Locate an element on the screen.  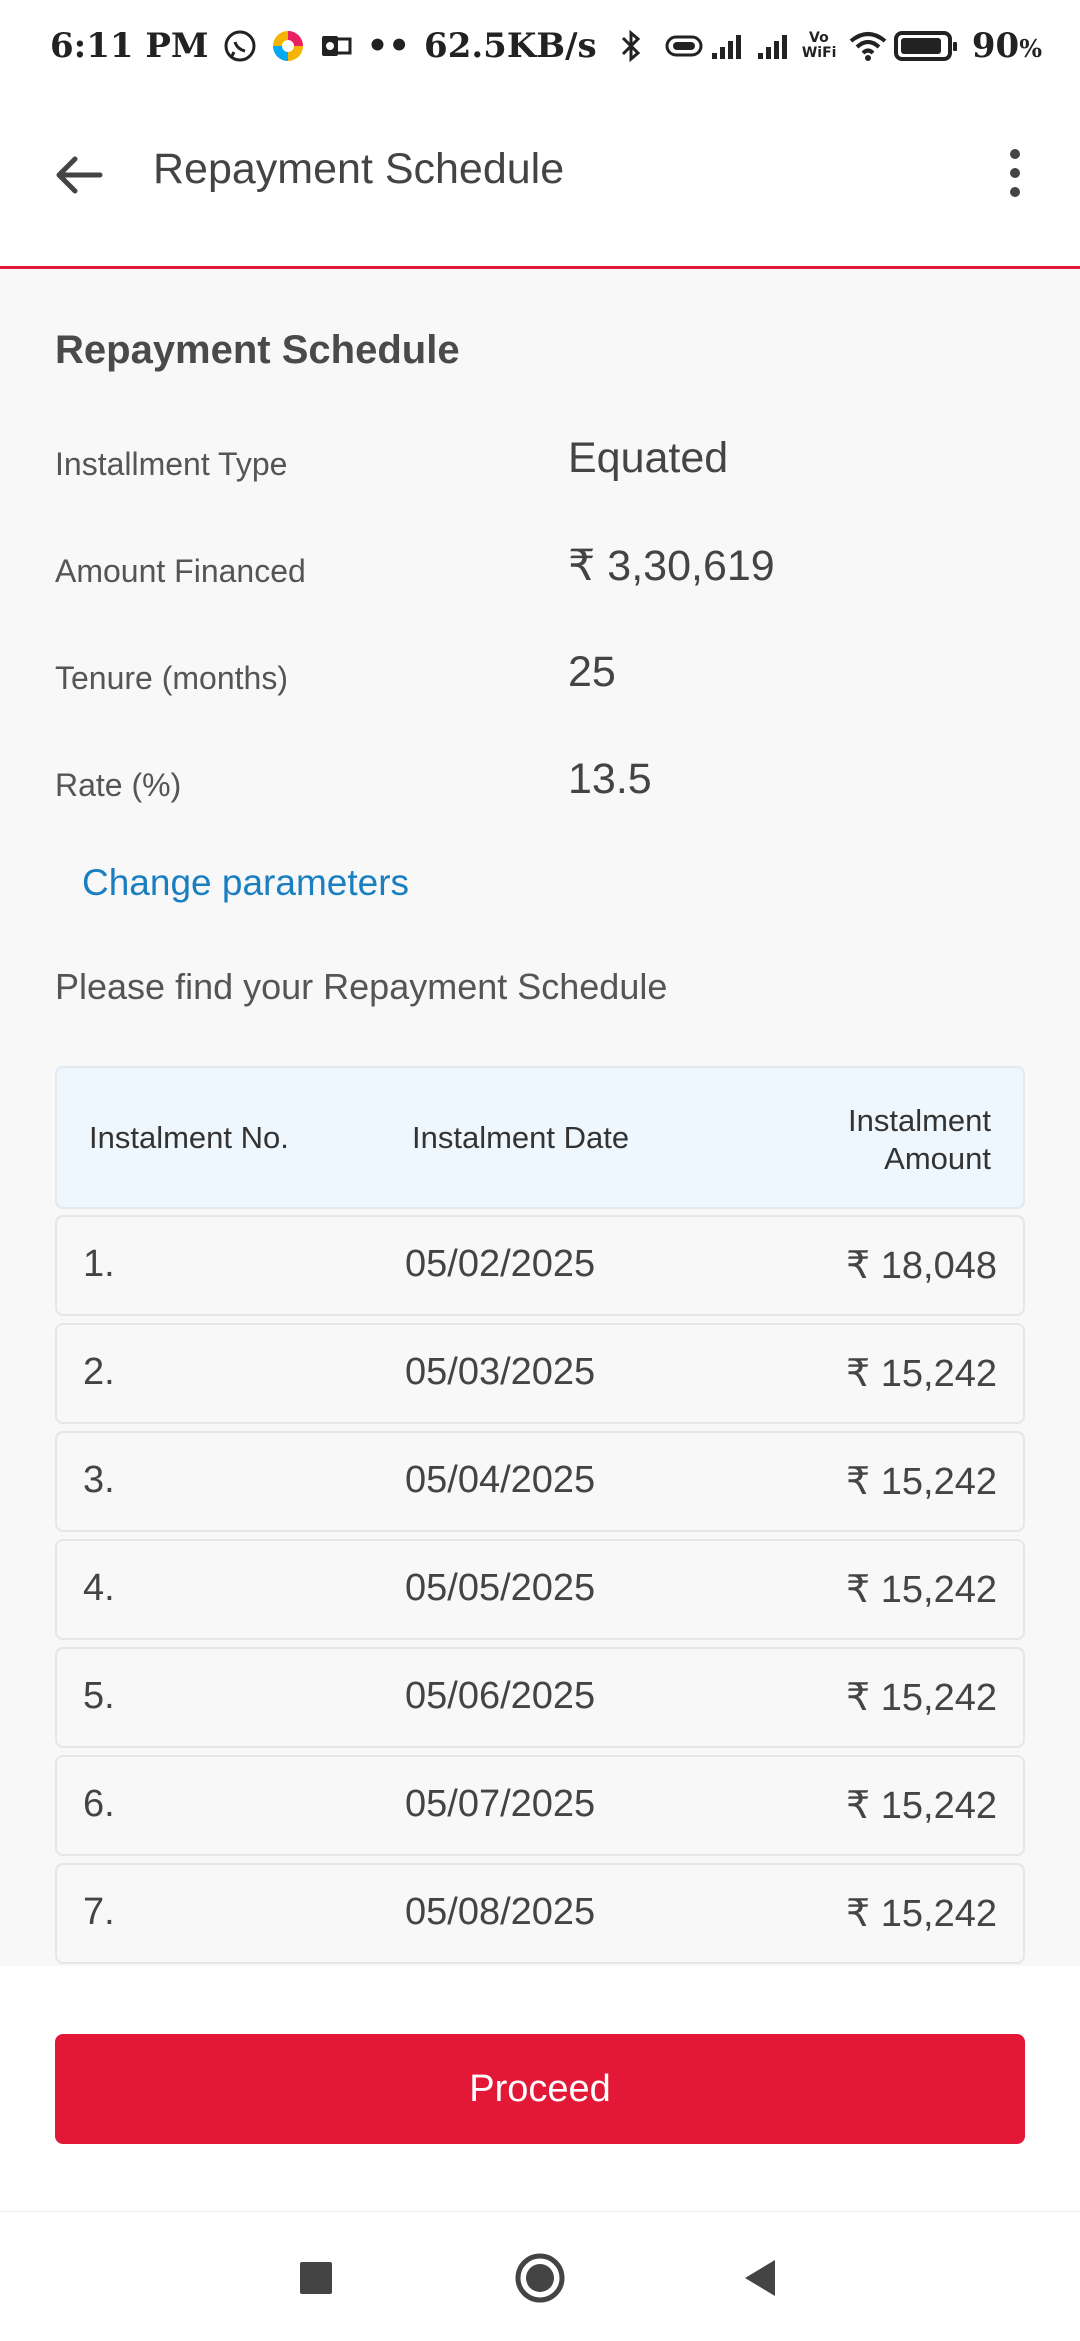
bottom-action-area: Proceed is located at coordinates (540, 2088).